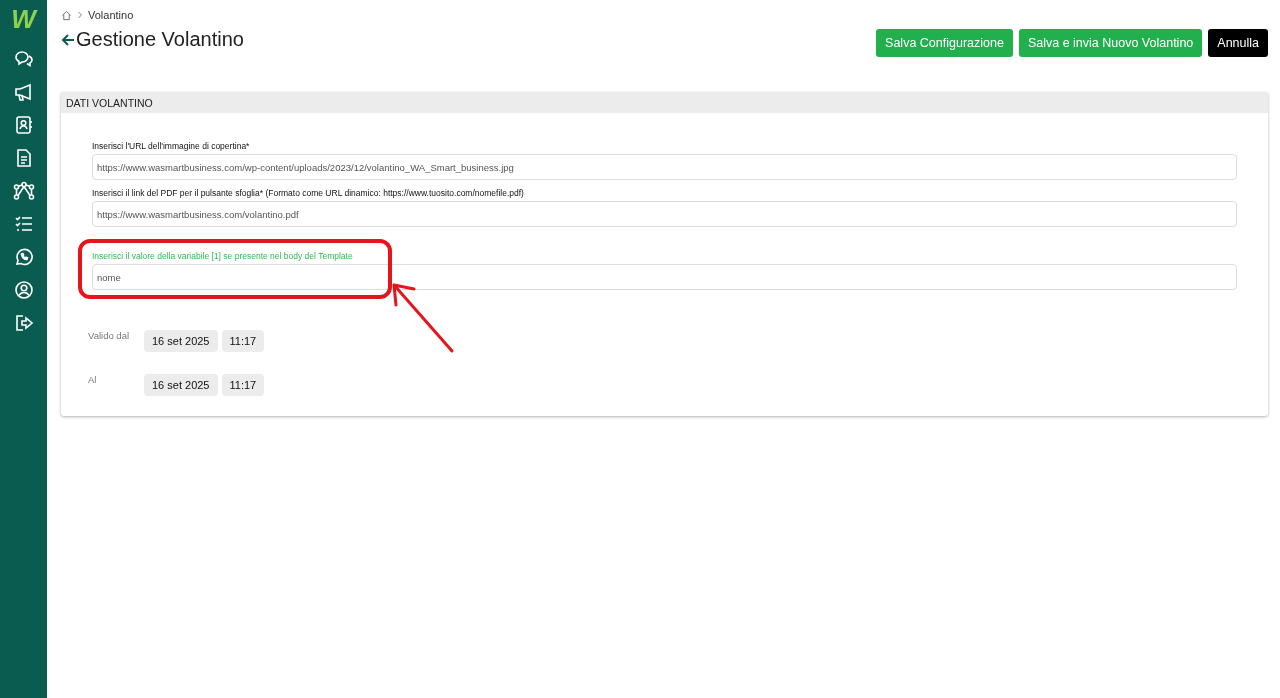  What do you see at coordinates (109, 335) in the screenshot?
I see `date-label: Valido dal` at bounding box center [109, 335].